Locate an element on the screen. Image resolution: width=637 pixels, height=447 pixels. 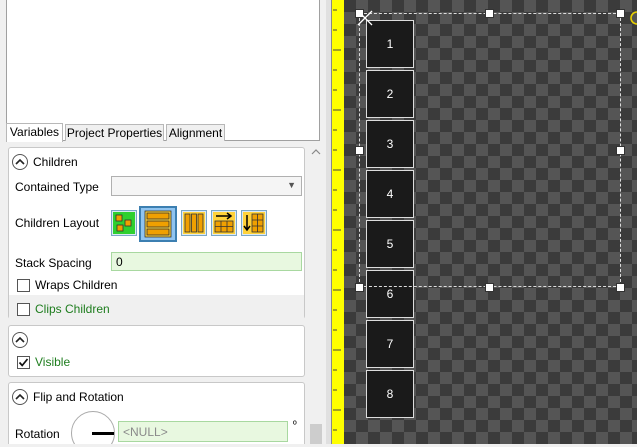
free-layout-icon is located at coordinates (124, 223).